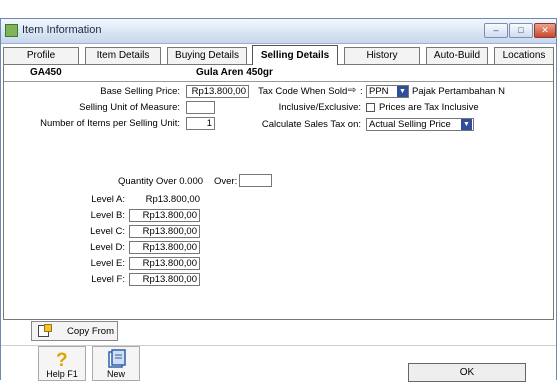 This screenshot has width=557, height=382. Describe the element at coordinates (278, 9) in the screenshot. I see `top-strip` at that location.